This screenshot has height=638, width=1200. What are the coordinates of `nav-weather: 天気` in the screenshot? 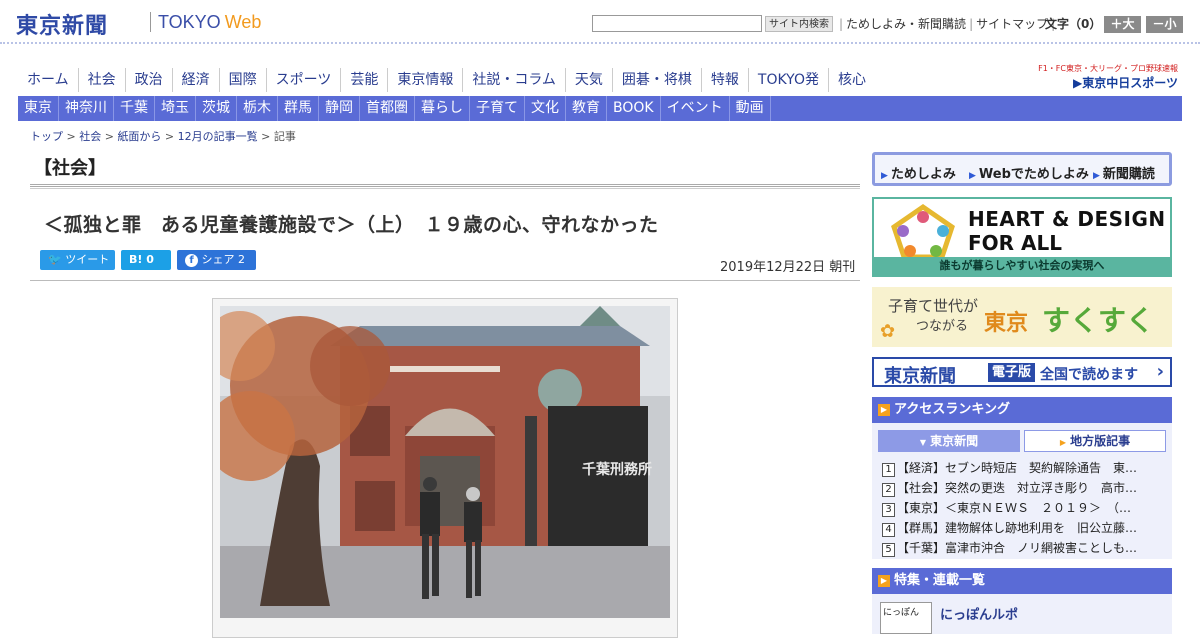 It's located at (589, 80).